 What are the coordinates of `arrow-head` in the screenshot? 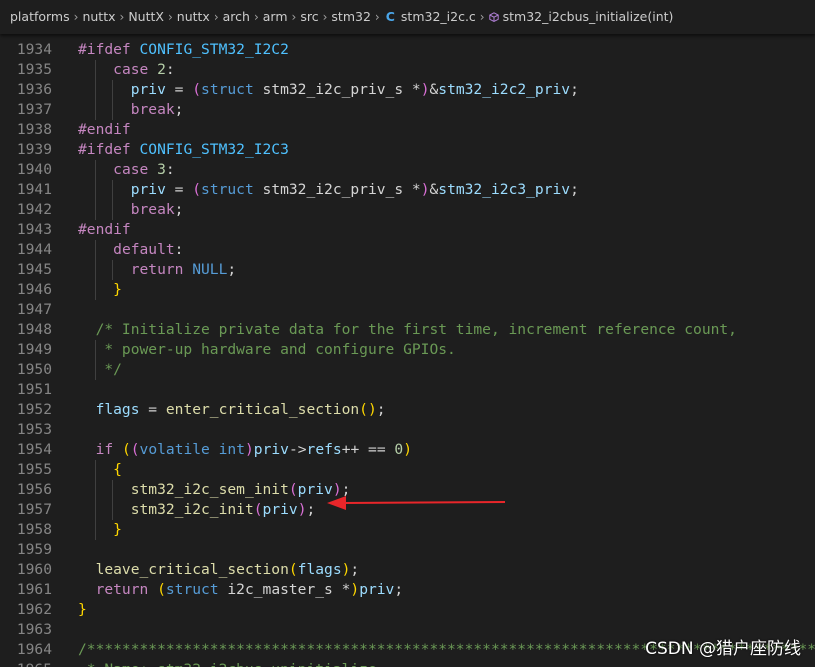 It's located at (336, 503).